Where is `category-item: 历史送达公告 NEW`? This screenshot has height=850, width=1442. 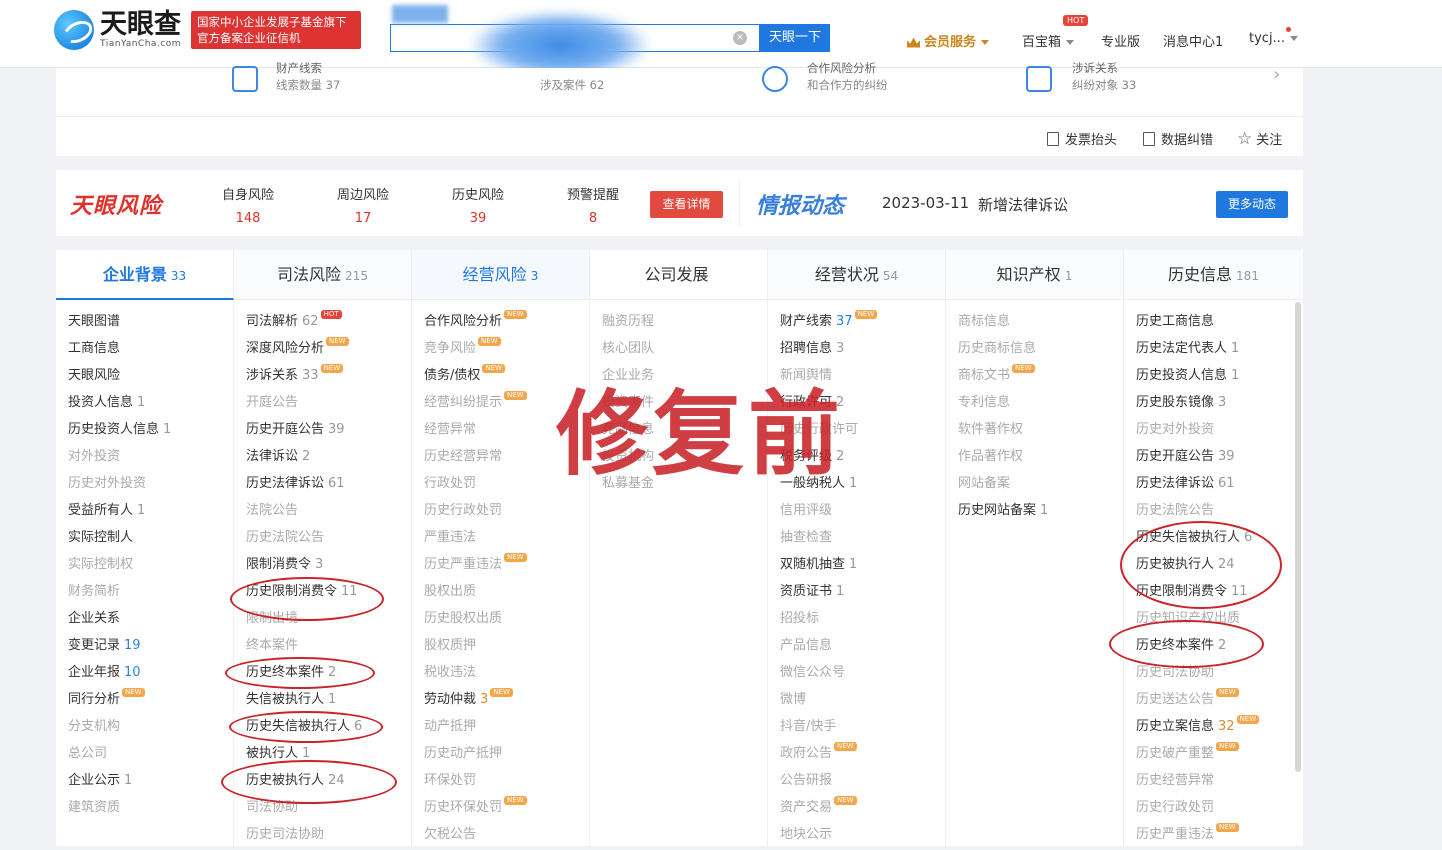
category-item: 历史送达公告 NEW is located at coordinates (1209, 701).